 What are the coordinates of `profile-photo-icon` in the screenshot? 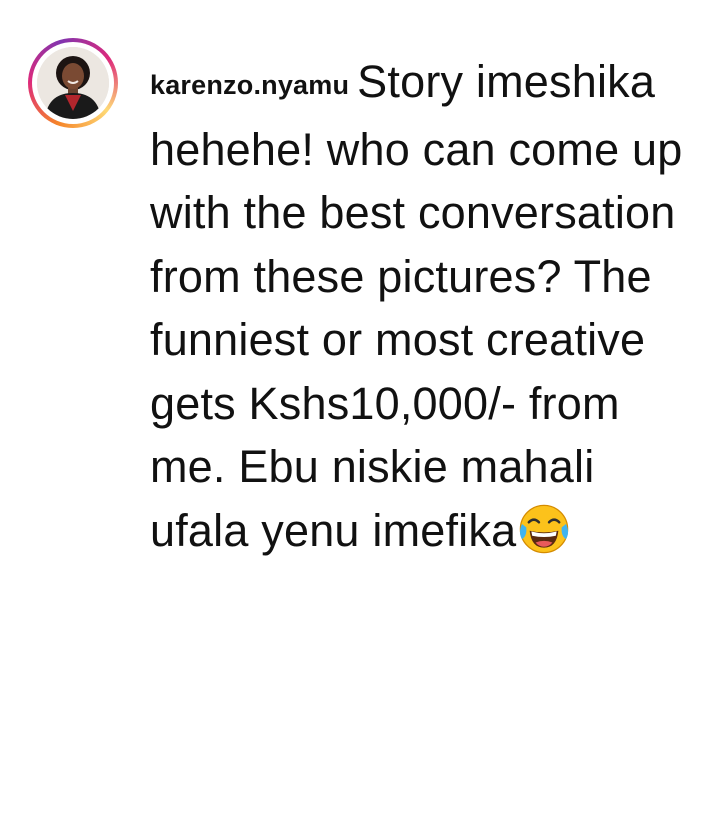 It's located at (73, 83).